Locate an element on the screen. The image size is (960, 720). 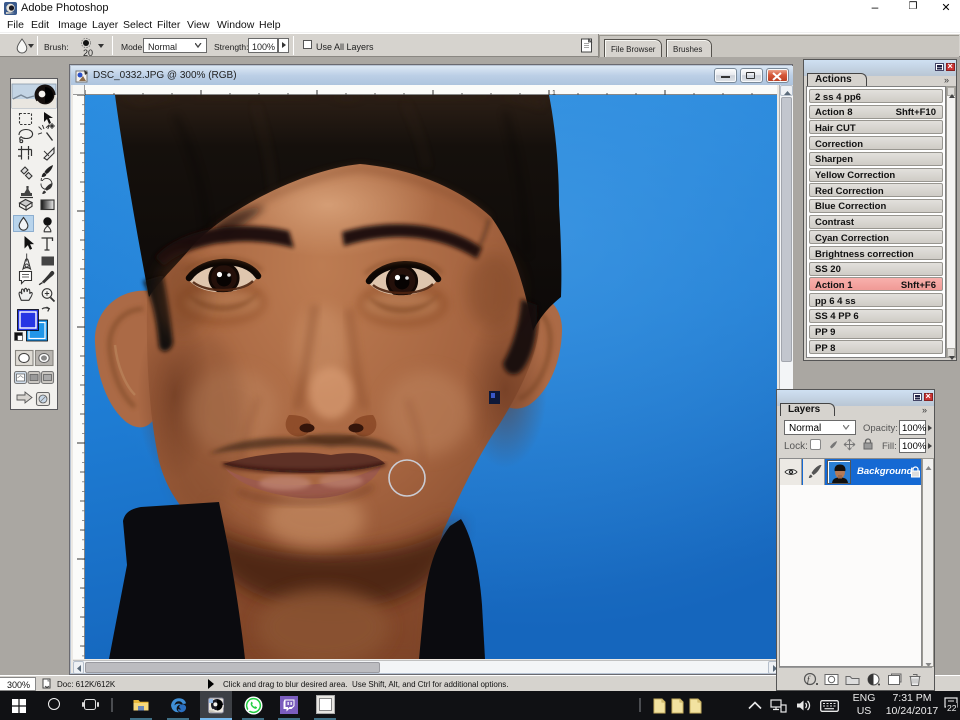
svg-text: f is located at coordinates (809, 680).